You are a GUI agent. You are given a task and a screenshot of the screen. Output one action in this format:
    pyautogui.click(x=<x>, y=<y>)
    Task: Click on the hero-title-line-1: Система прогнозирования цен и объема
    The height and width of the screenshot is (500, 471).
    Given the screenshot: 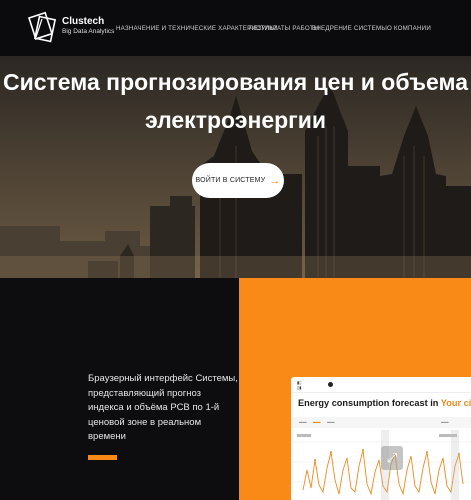 What is the action you would take?
    pyautogui.click(x=235, y=82)
    